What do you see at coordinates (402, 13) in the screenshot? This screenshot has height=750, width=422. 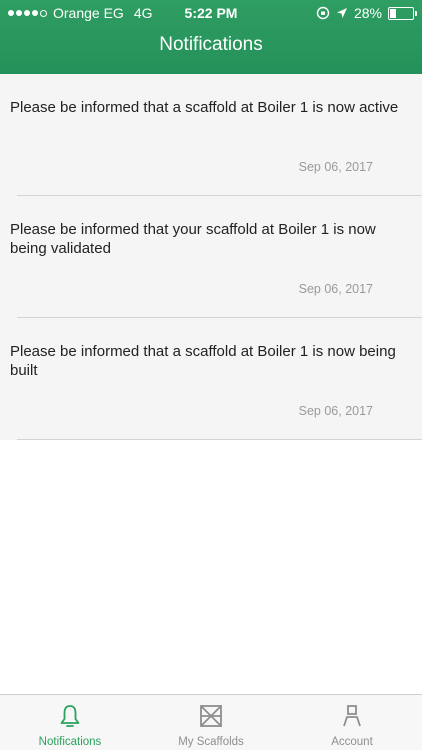 I see `battery-icon` at bounding box center [402, 13].